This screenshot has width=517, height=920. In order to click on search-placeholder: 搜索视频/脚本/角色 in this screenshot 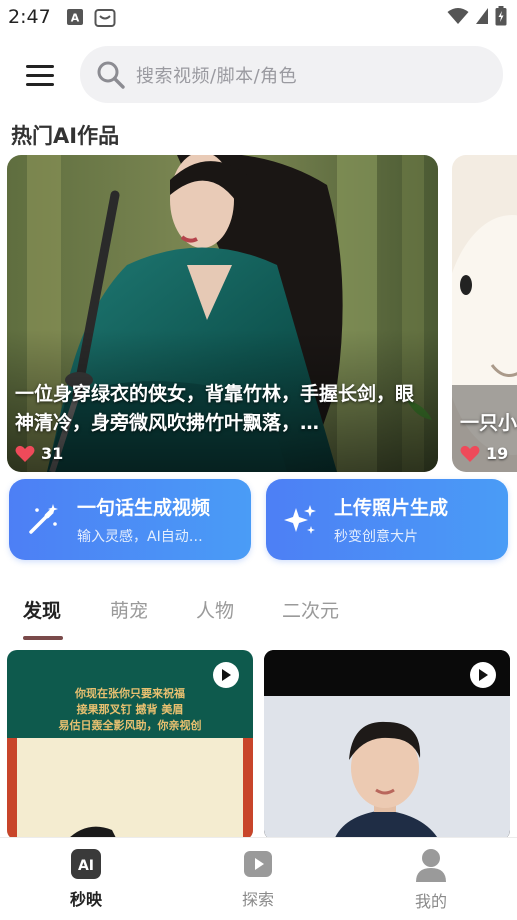, I will do `click(217, 76)`.